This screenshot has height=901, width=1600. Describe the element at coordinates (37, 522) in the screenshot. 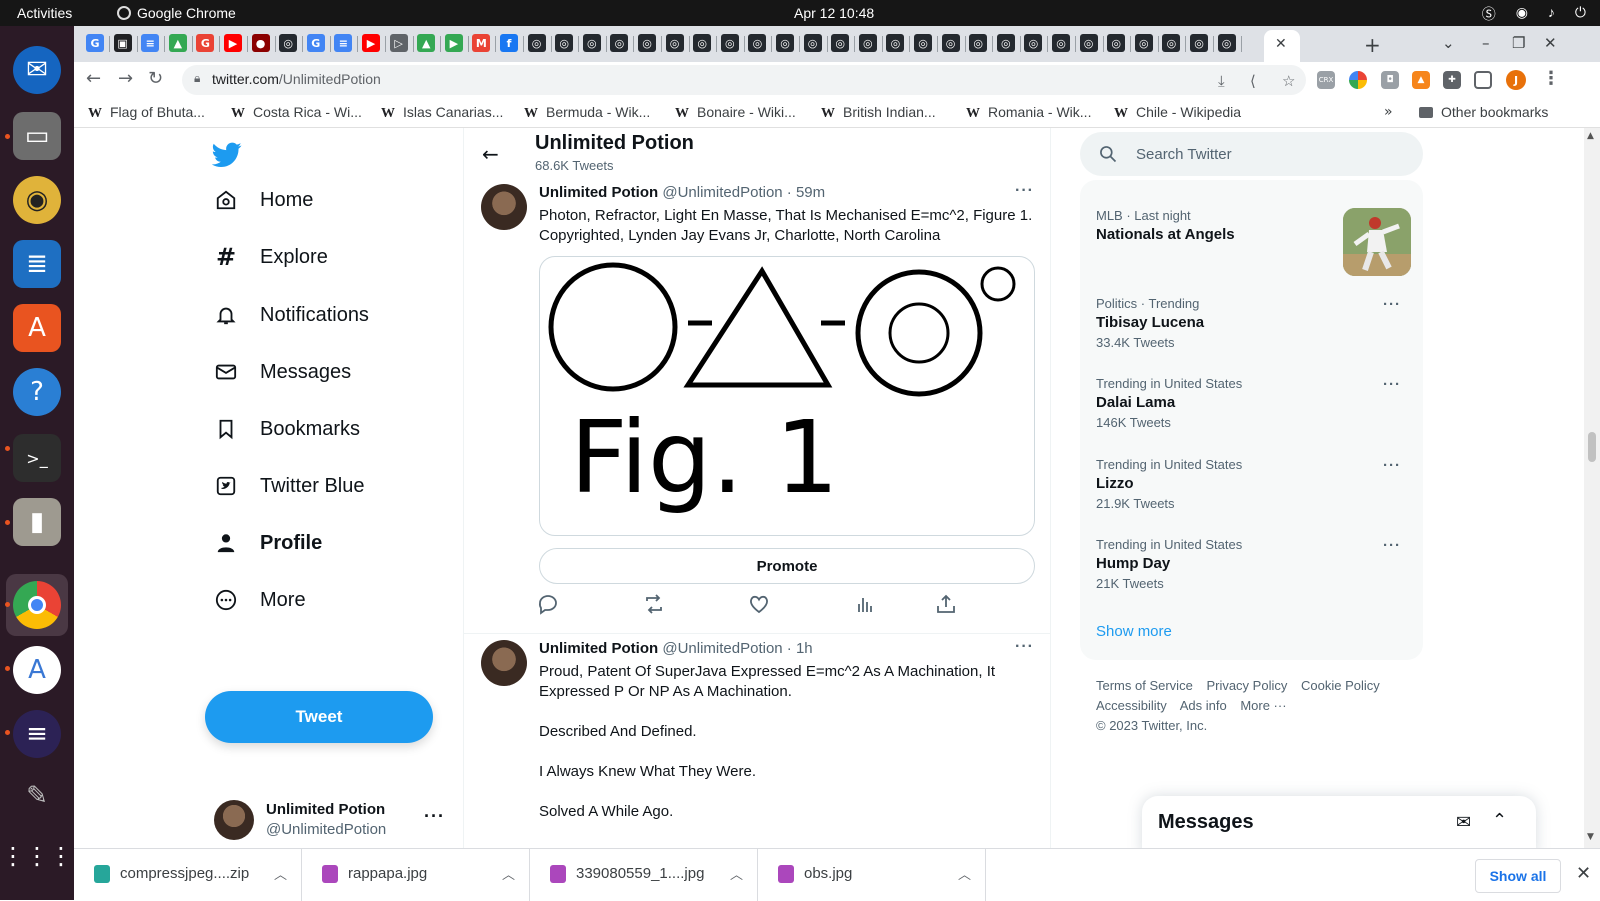

I see `archive-icon: ▮` at that location.